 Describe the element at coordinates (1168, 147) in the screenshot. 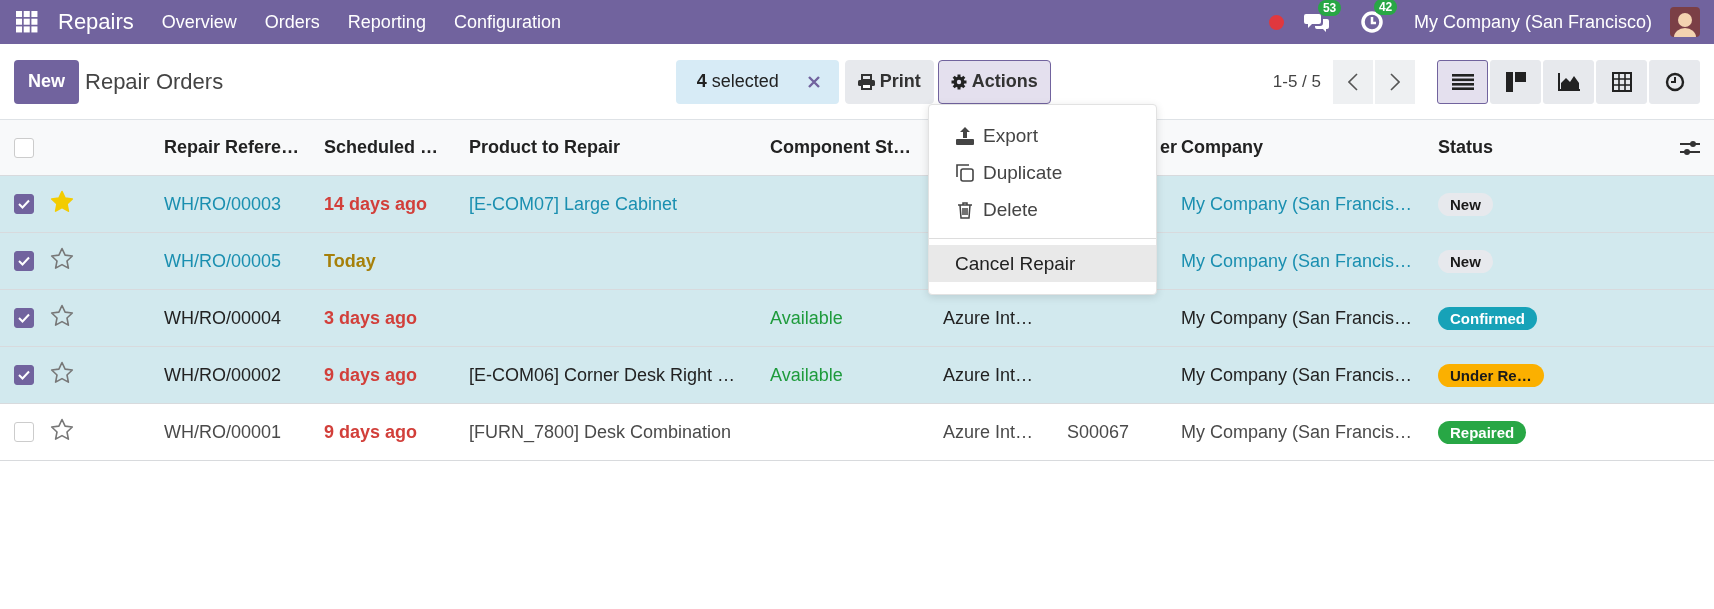

I see `column-header: er` at that location.